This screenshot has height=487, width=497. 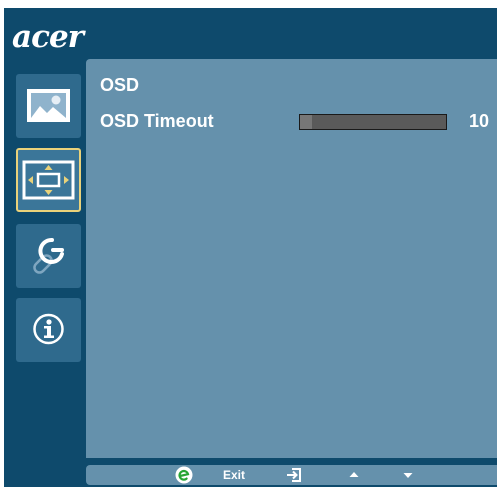 I want to click on osd-position-icon, so click(x=48, y=180).